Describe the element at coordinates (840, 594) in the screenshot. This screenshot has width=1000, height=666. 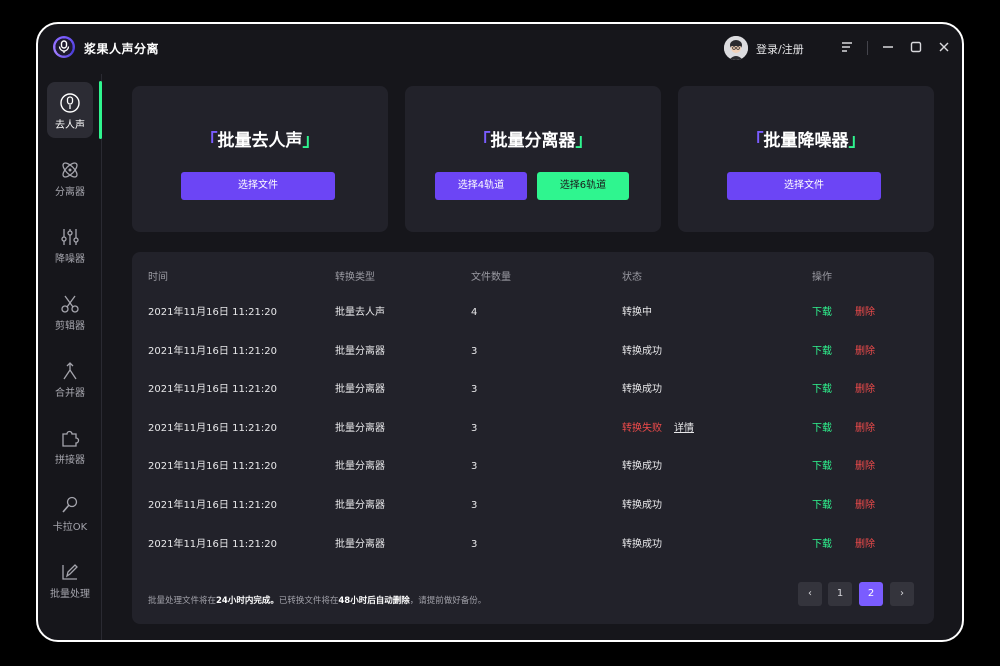
I see `pagination-page-1: 1` at that location.